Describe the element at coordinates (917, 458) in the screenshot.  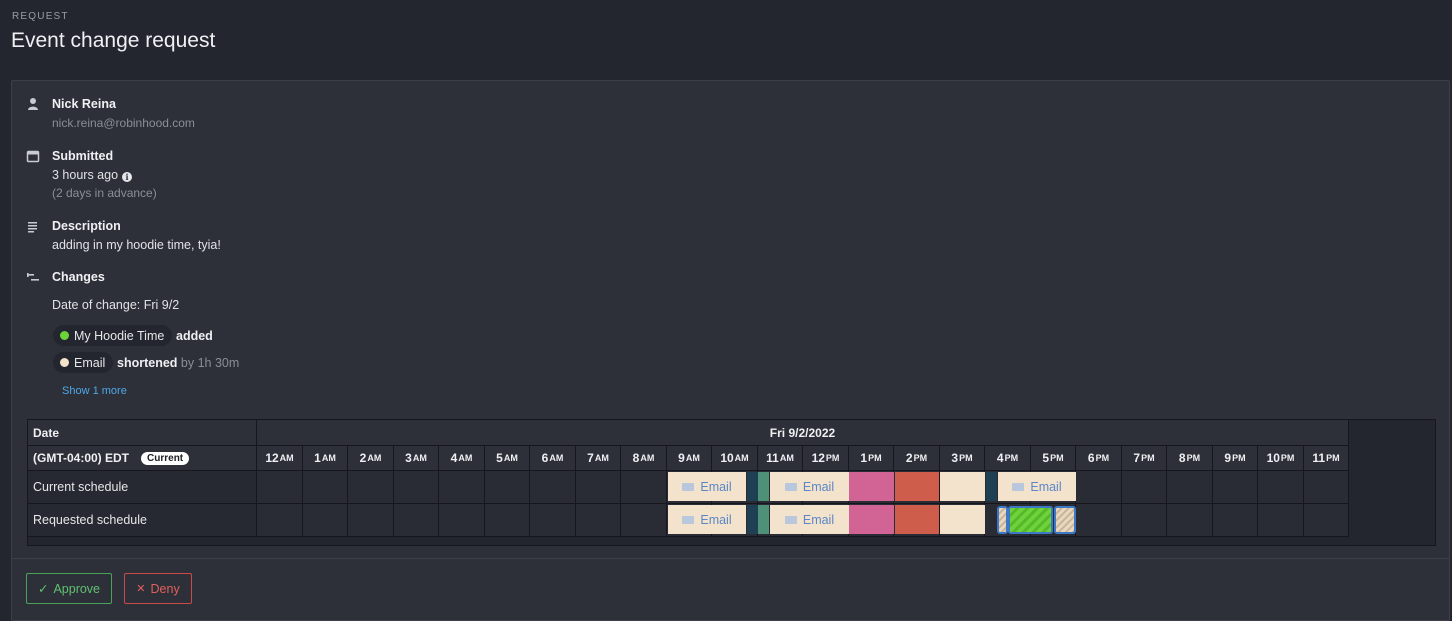
I see `hour-header: 2 PM` at that location.